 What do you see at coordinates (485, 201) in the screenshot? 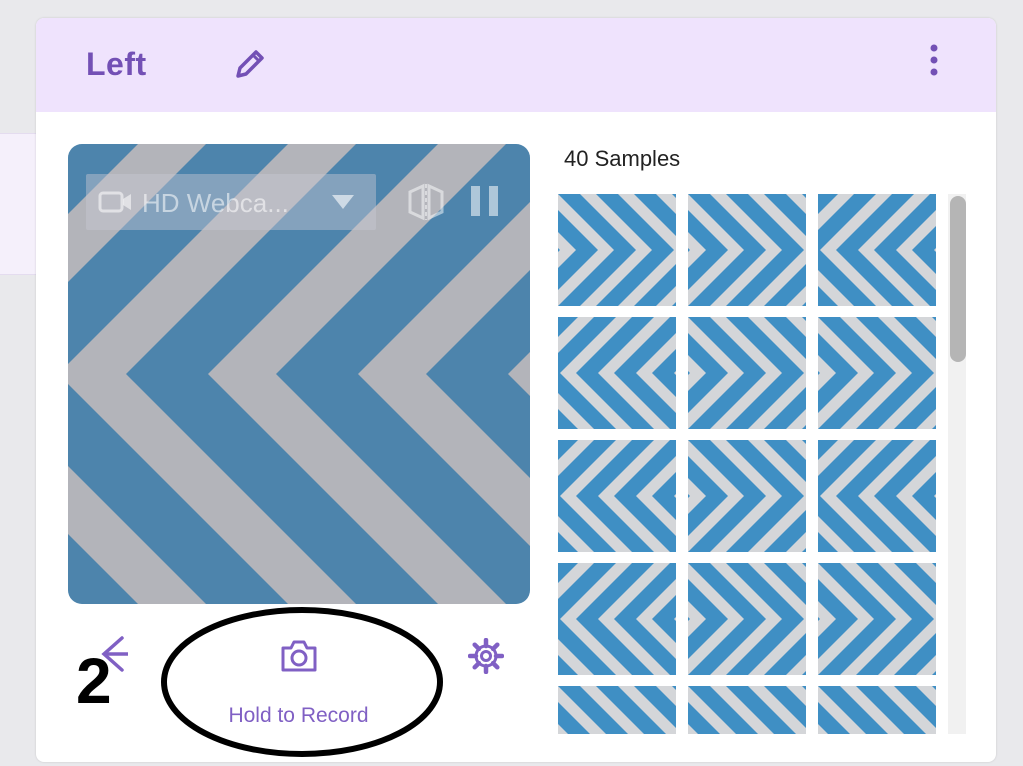
I see `pause-icon` at bounding box center [485, 201].